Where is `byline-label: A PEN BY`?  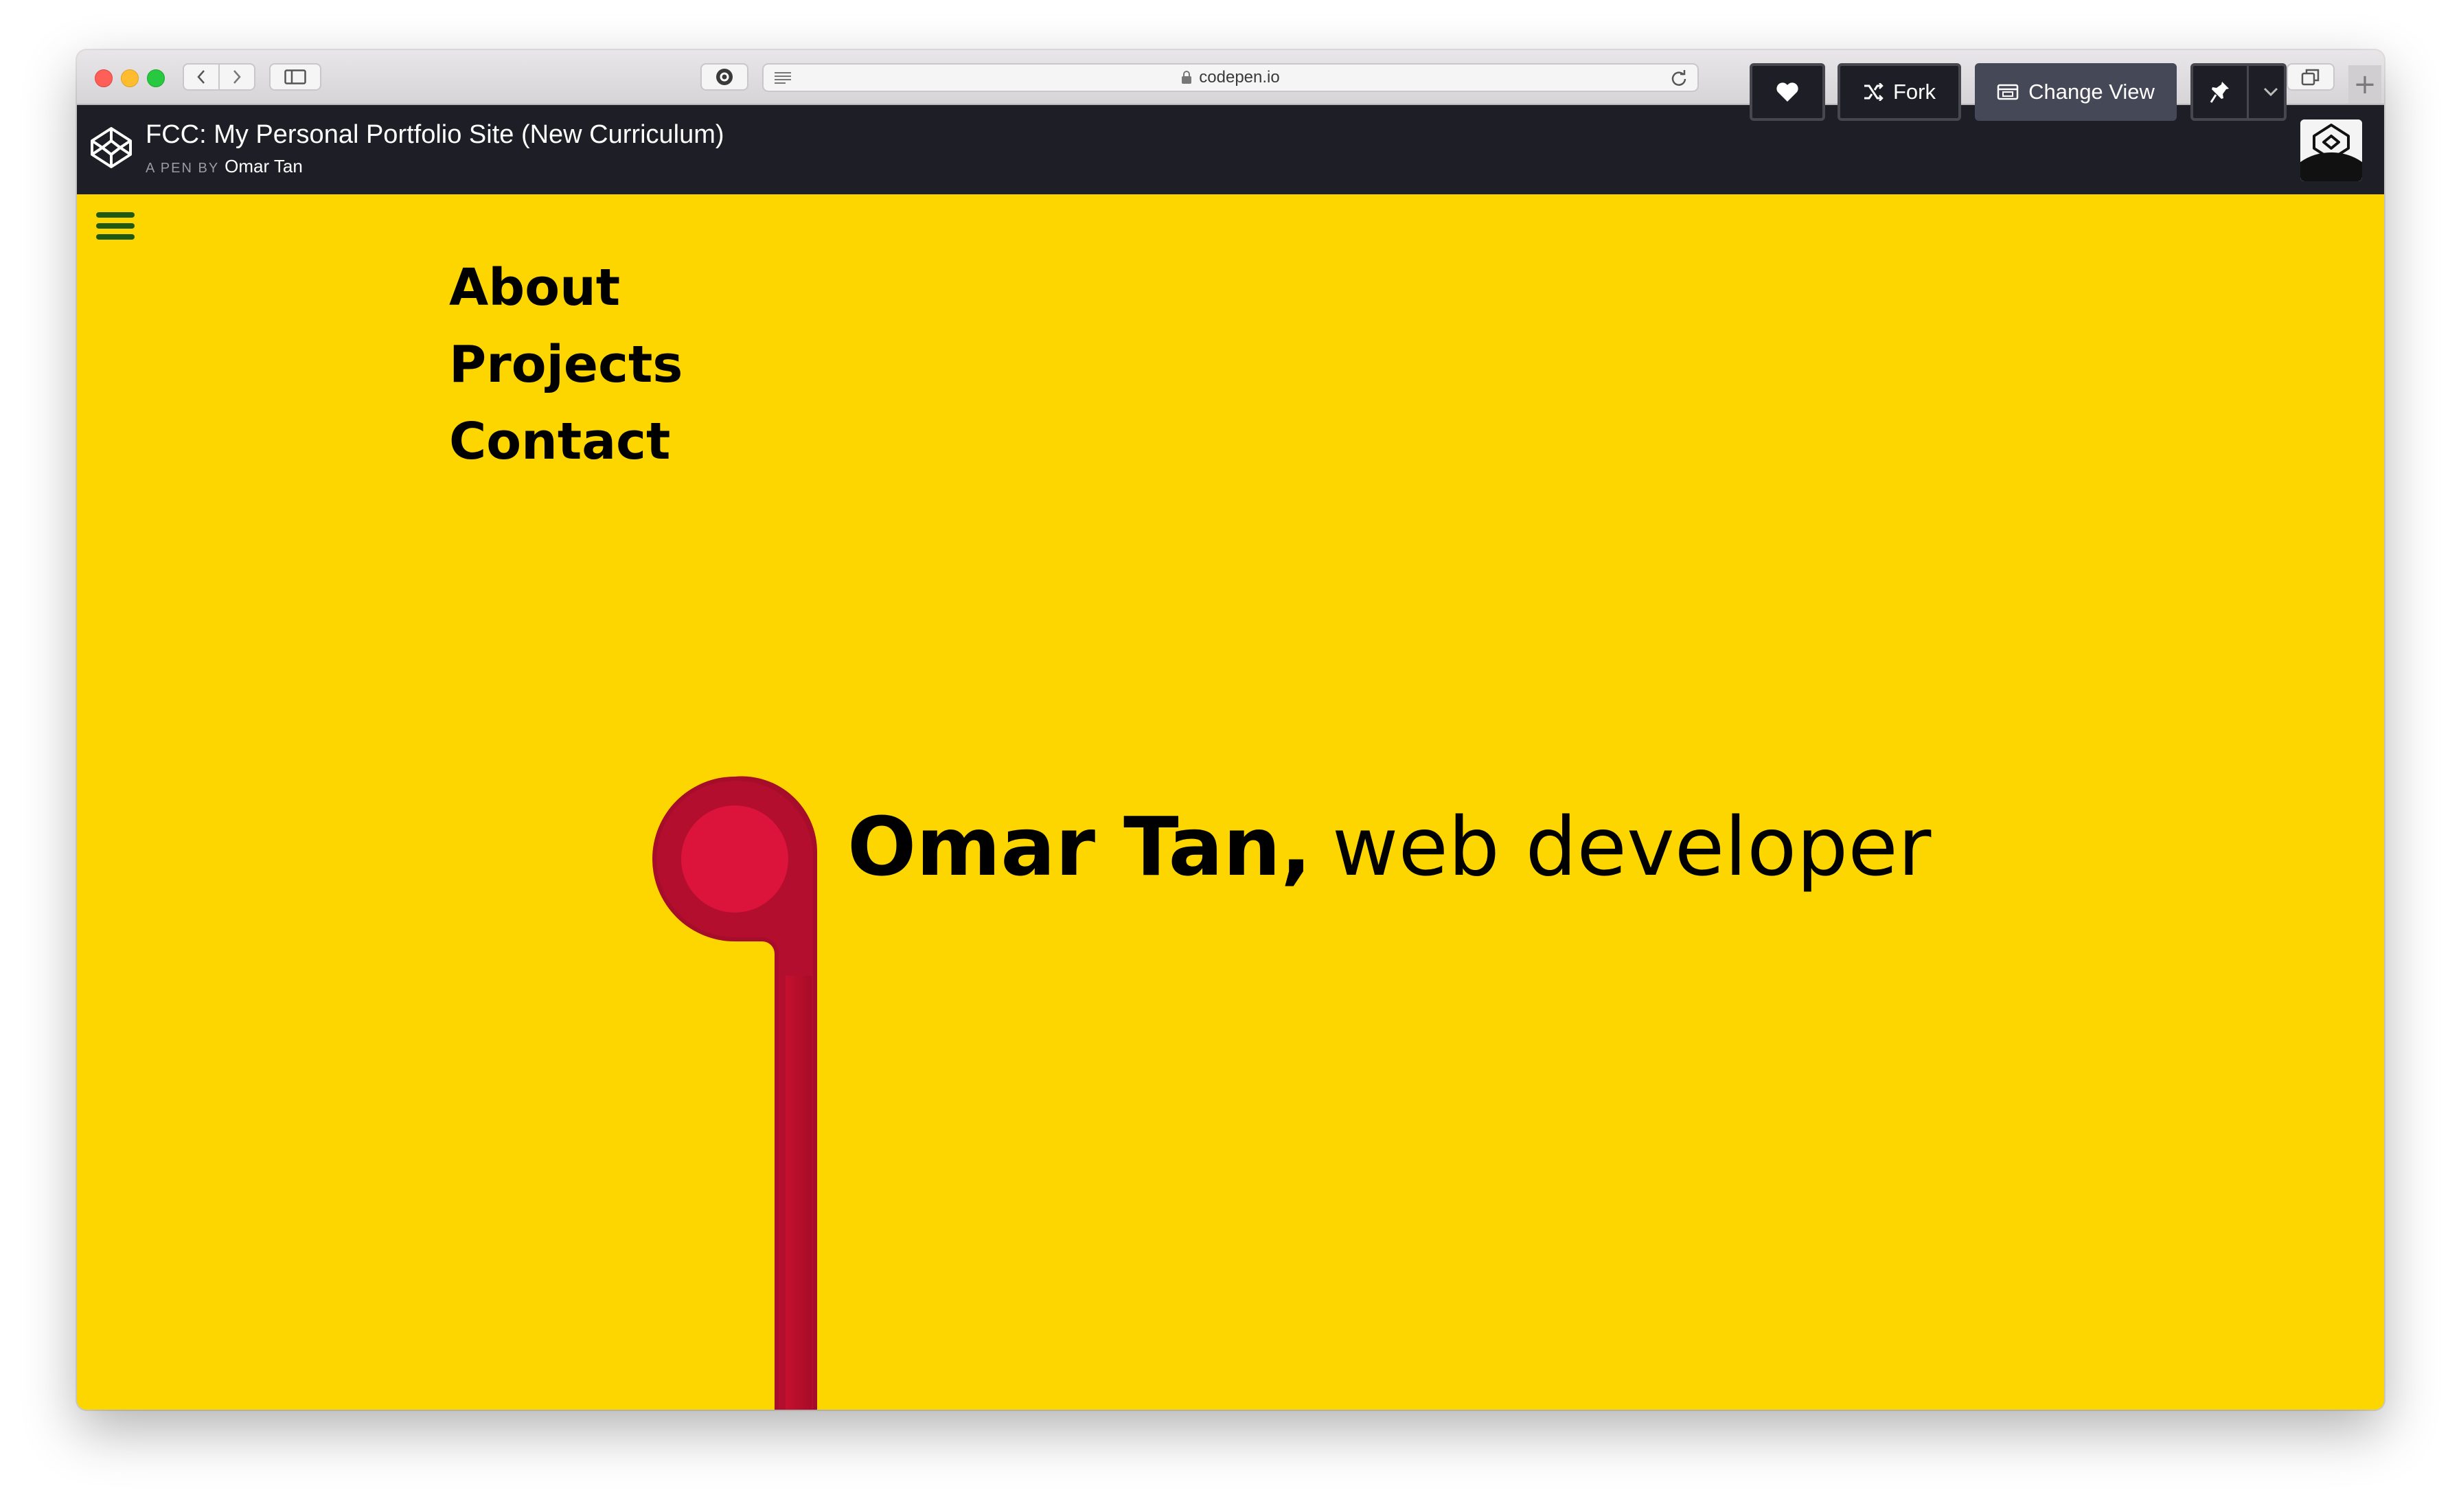 byline-label: A PEN BY is located at coordinates (183, 168).